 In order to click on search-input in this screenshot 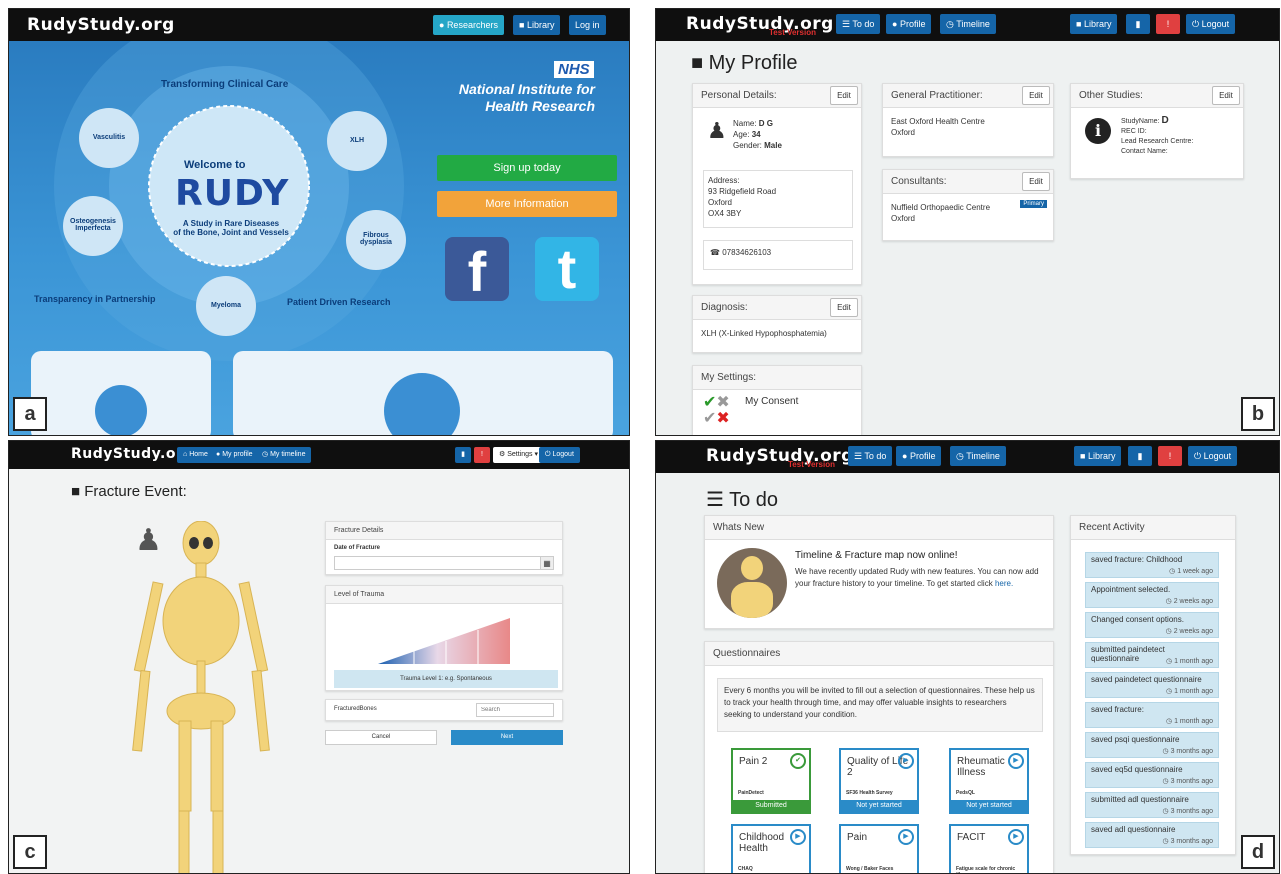, I will do `click(515, 710)`.